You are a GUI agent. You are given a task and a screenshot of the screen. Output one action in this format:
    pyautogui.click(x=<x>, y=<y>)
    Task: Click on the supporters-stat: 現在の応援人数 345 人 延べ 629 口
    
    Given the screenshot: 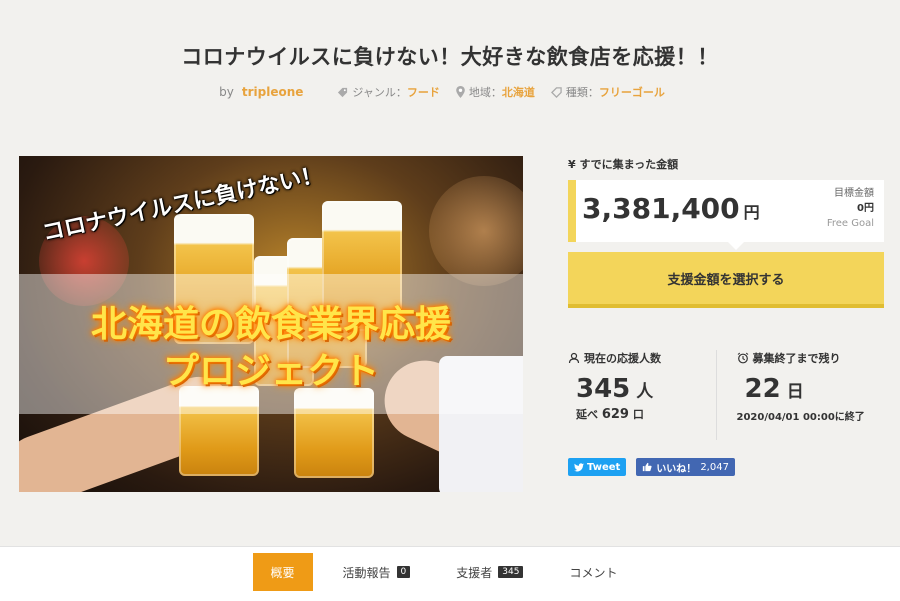 What is the action you would take?
    pyautogui.click(x=642, y=395)
    